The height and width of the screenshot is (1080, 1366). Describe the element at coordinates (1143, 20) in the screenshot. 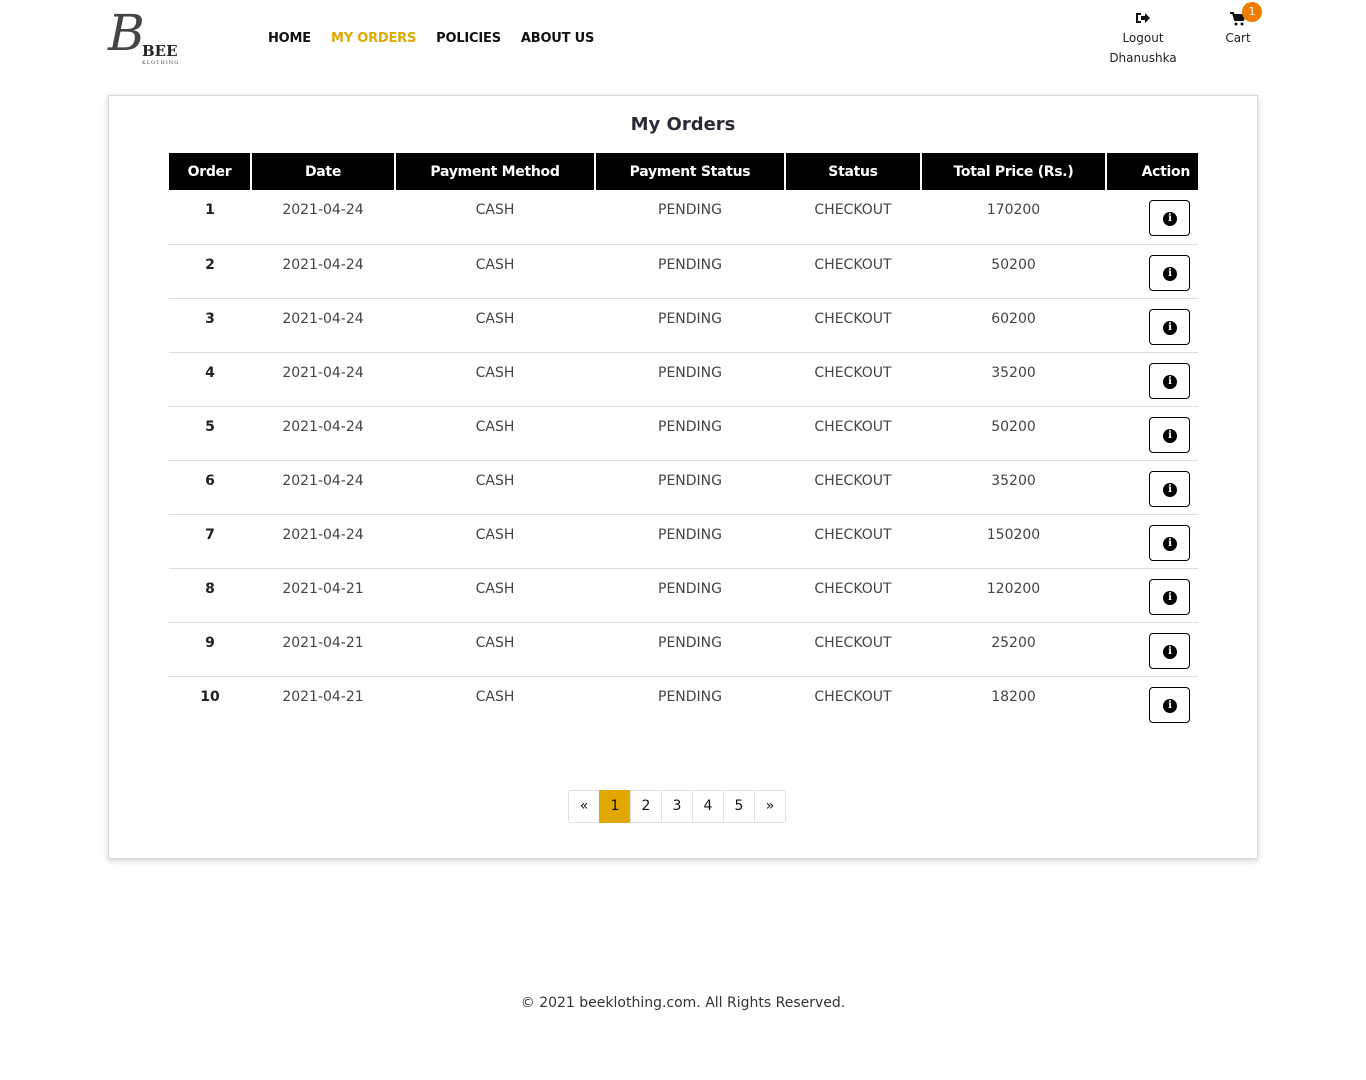

I see `sign-out-icon` at that location.